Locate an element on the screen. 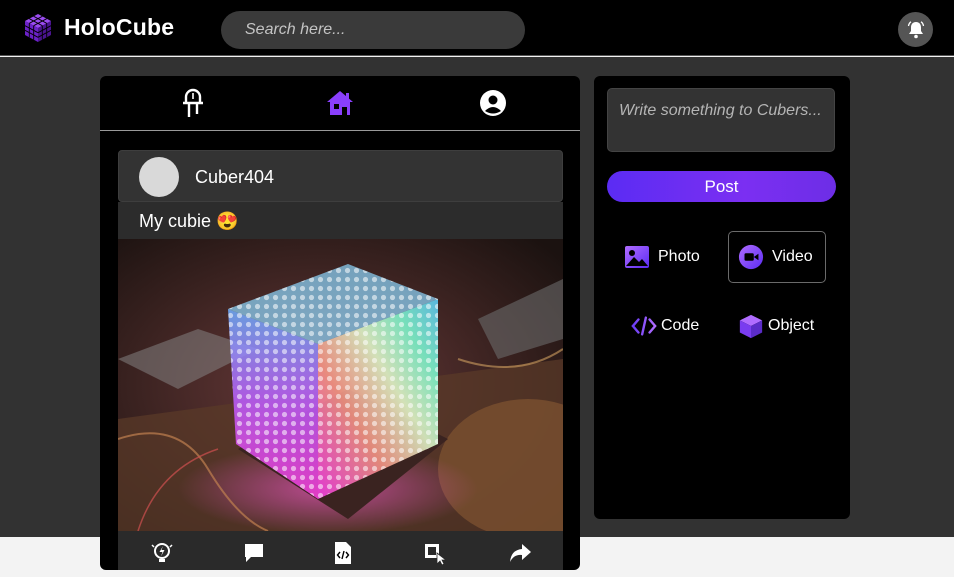  video-option: Video is located at coordinates (777, 257).